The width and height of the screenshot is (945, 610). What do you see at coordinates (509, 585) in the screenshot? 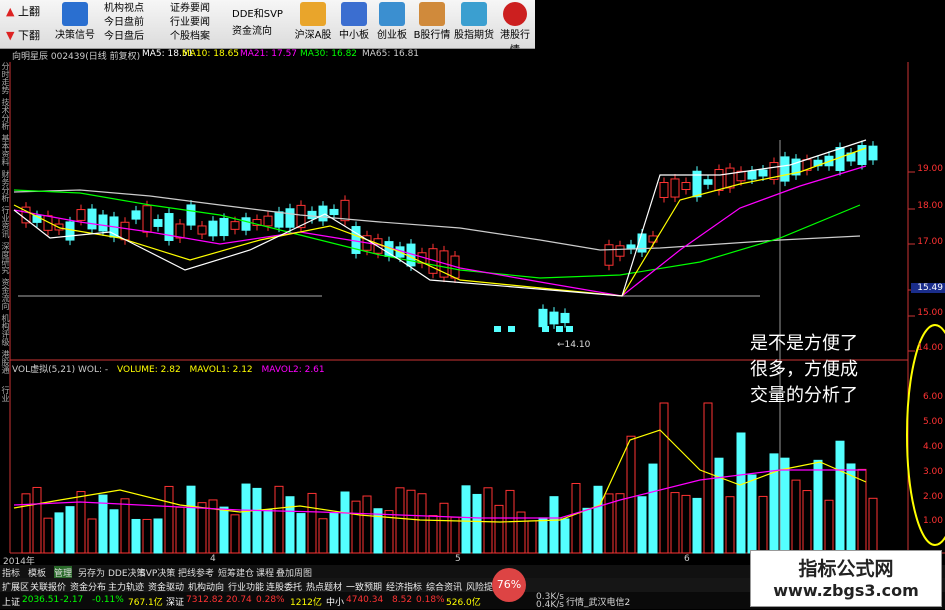
I see `network-percent-badge: 76%` at bounding box center [509, 585].